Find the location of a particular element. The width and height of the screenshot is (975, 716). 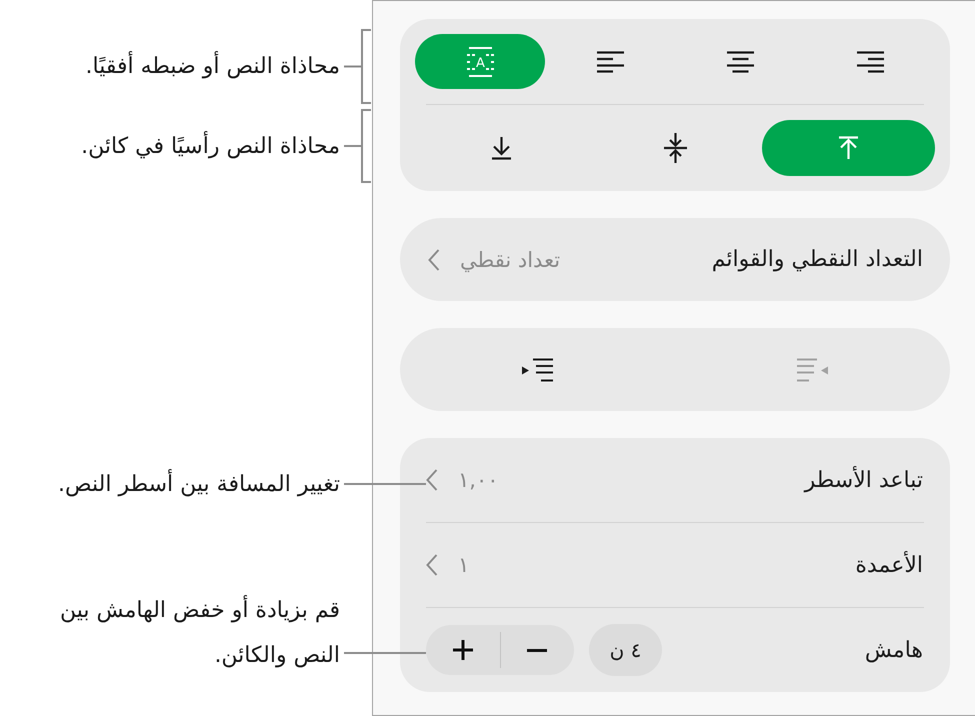

callout-text: تغيير المسافة بين أسطر النص. is located at coordinates (199, 484).